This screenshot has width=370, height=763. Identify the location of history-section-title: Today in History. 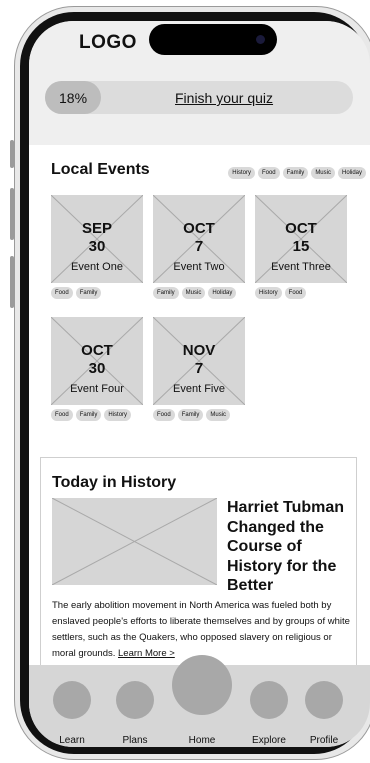
(114, 482).